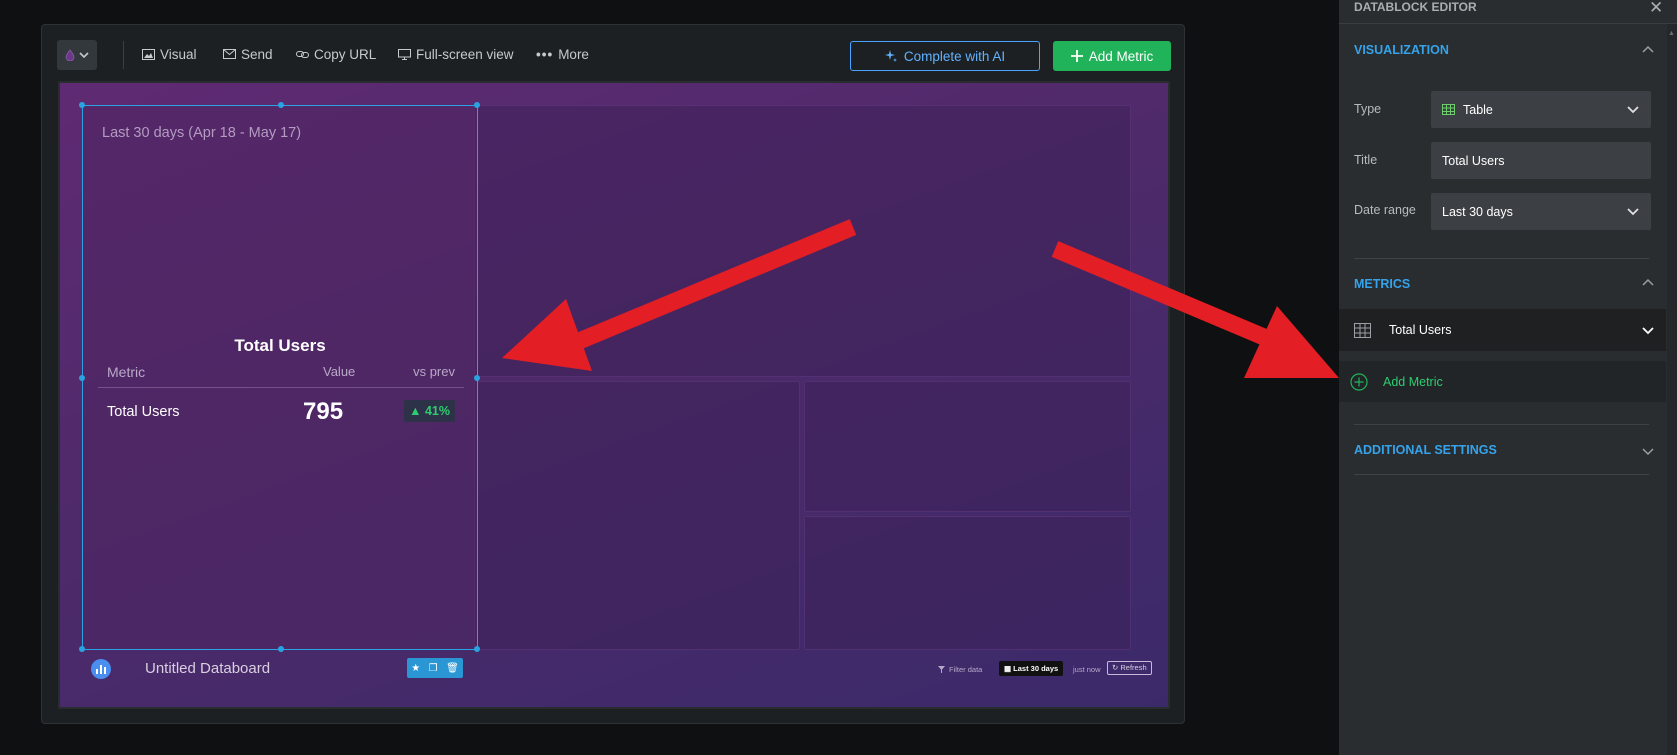 The image size is (1677, 755). I want to click on refresh-label: Refresh, so click(1133, 667).